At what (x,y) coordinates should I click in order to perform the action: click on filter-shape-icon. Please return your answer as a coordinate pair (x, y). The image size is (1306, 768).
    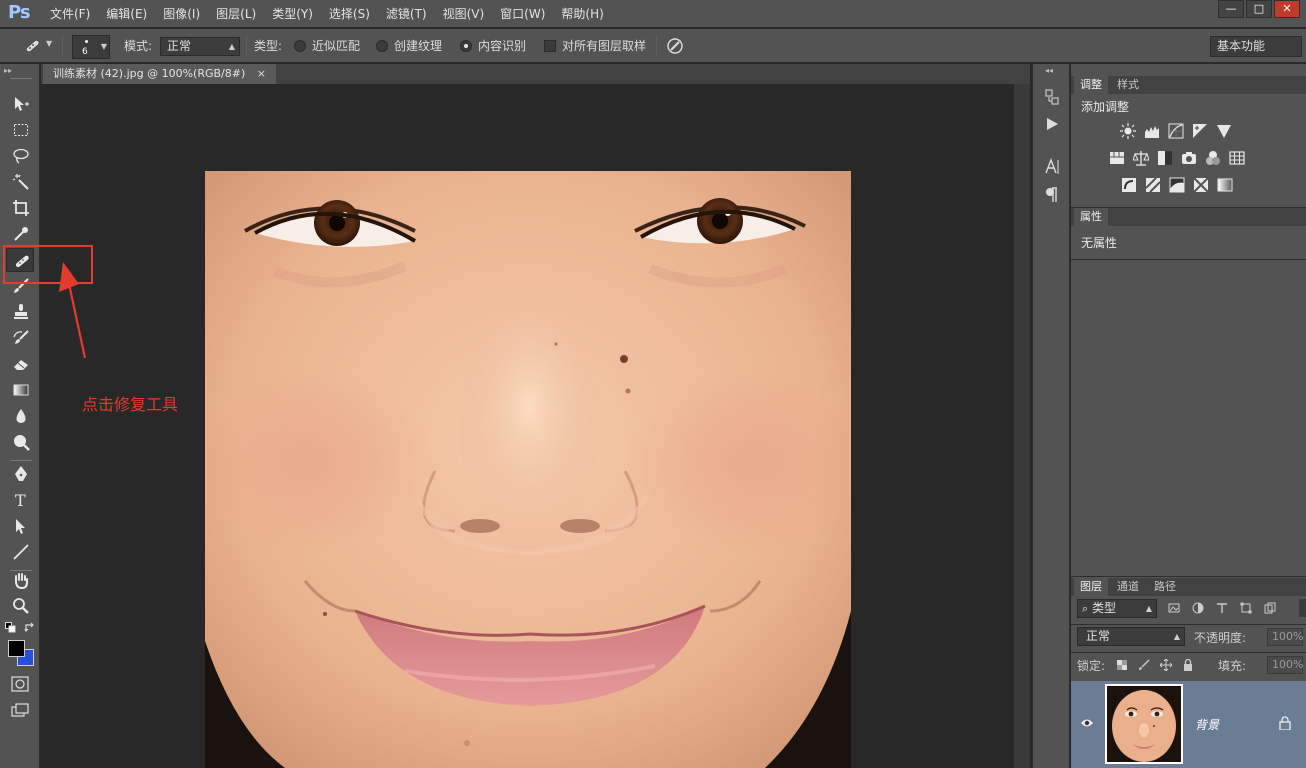
    Looking at the image, I should click on (1246, 608).